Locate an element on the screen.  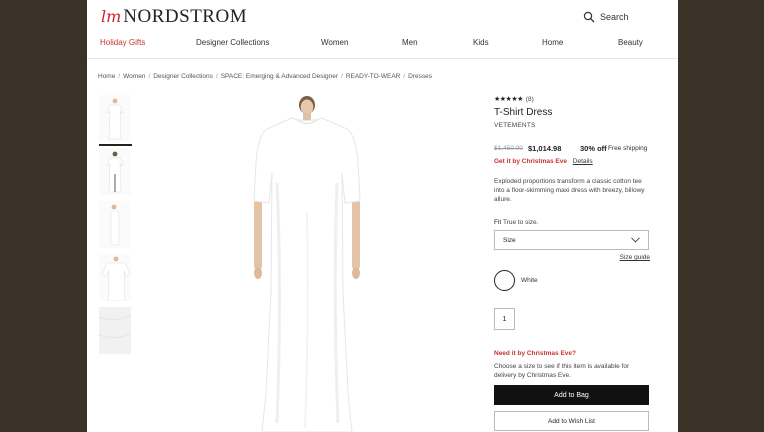
color-selector: White is located at coordinates (516, 280).